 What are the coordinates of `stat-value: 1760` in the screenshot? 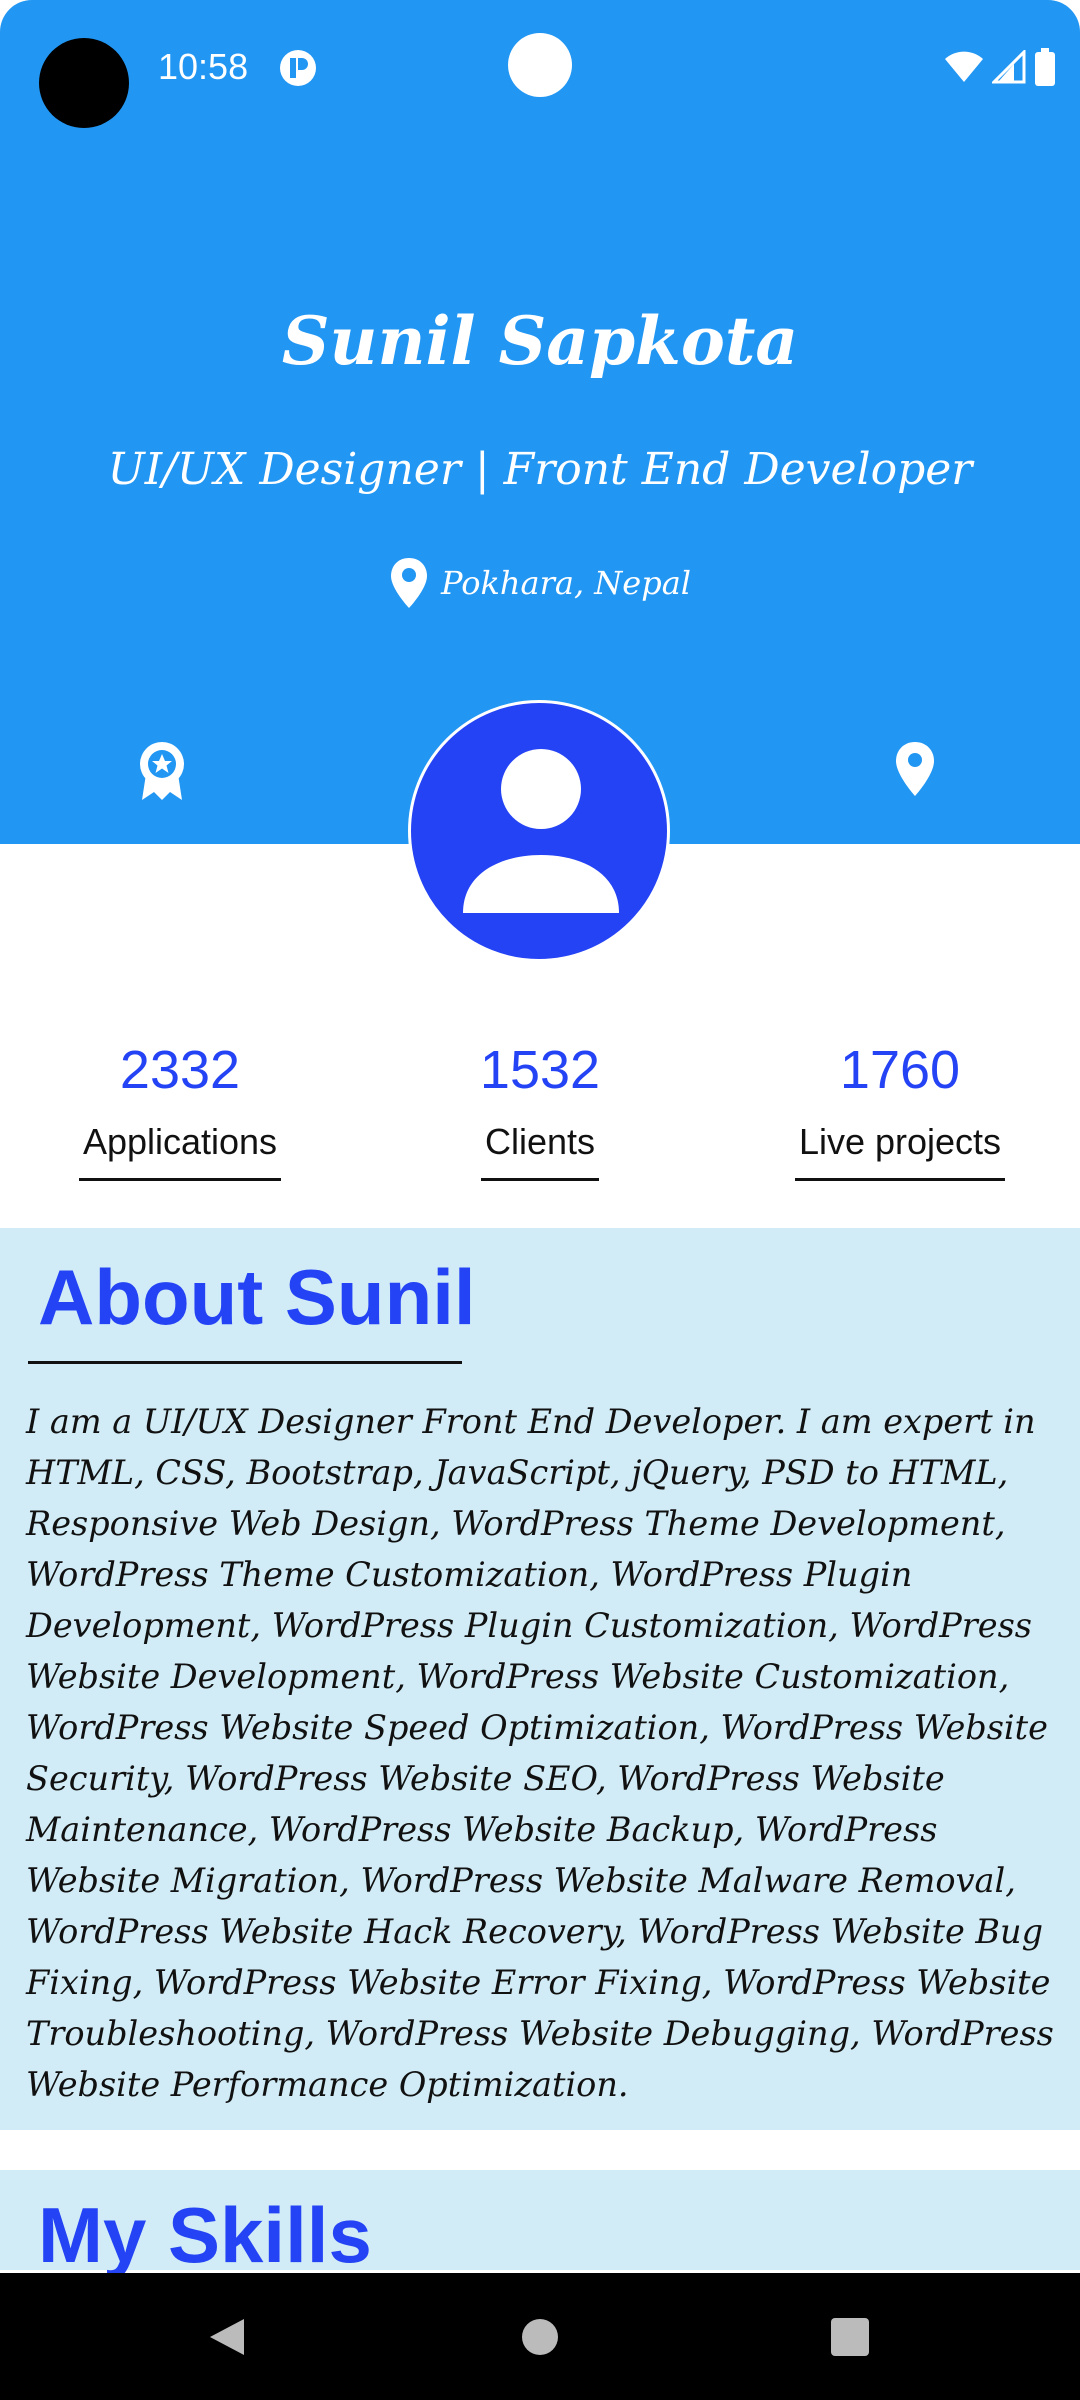 It's located at (900, 1070).